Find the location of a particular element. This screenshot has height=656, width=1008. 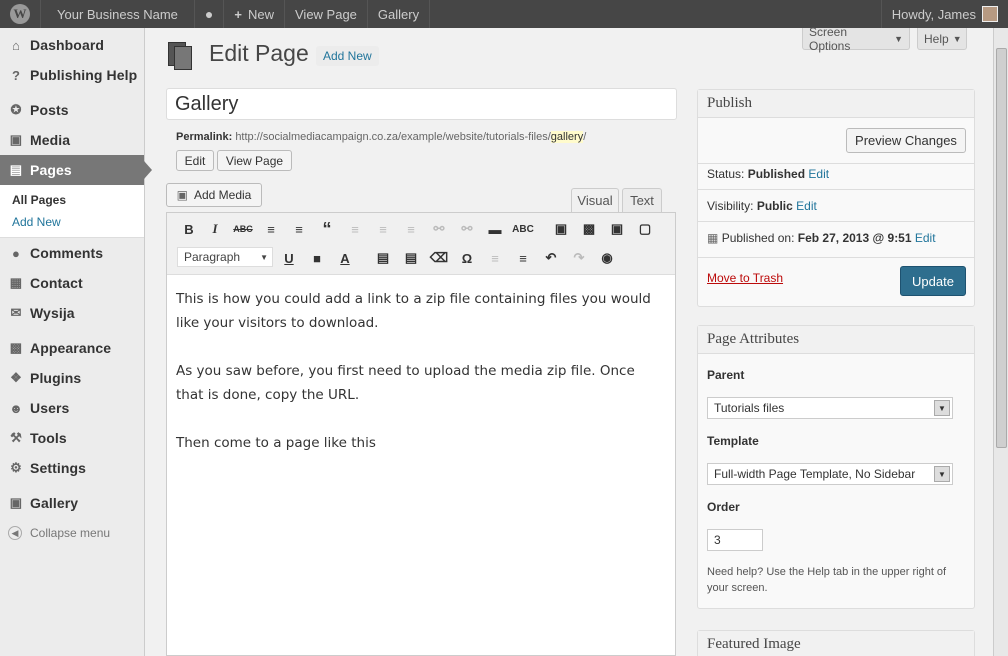

plugin-icon: ❖ is located at coordinates (16, 377).